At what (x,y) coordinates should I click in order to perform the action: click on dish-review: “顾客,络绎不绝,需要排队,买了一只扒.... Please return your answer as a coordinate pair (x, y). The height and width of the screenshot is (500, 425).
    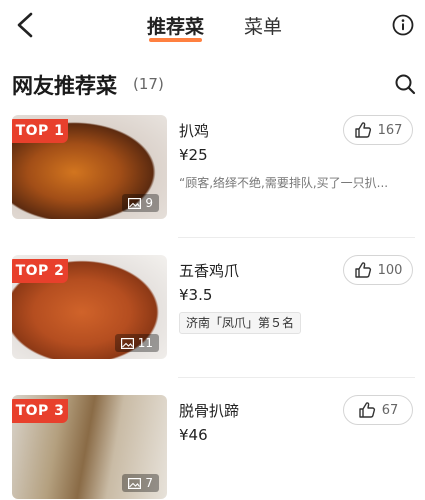
    Looking at the image, I should click on (284, 183).